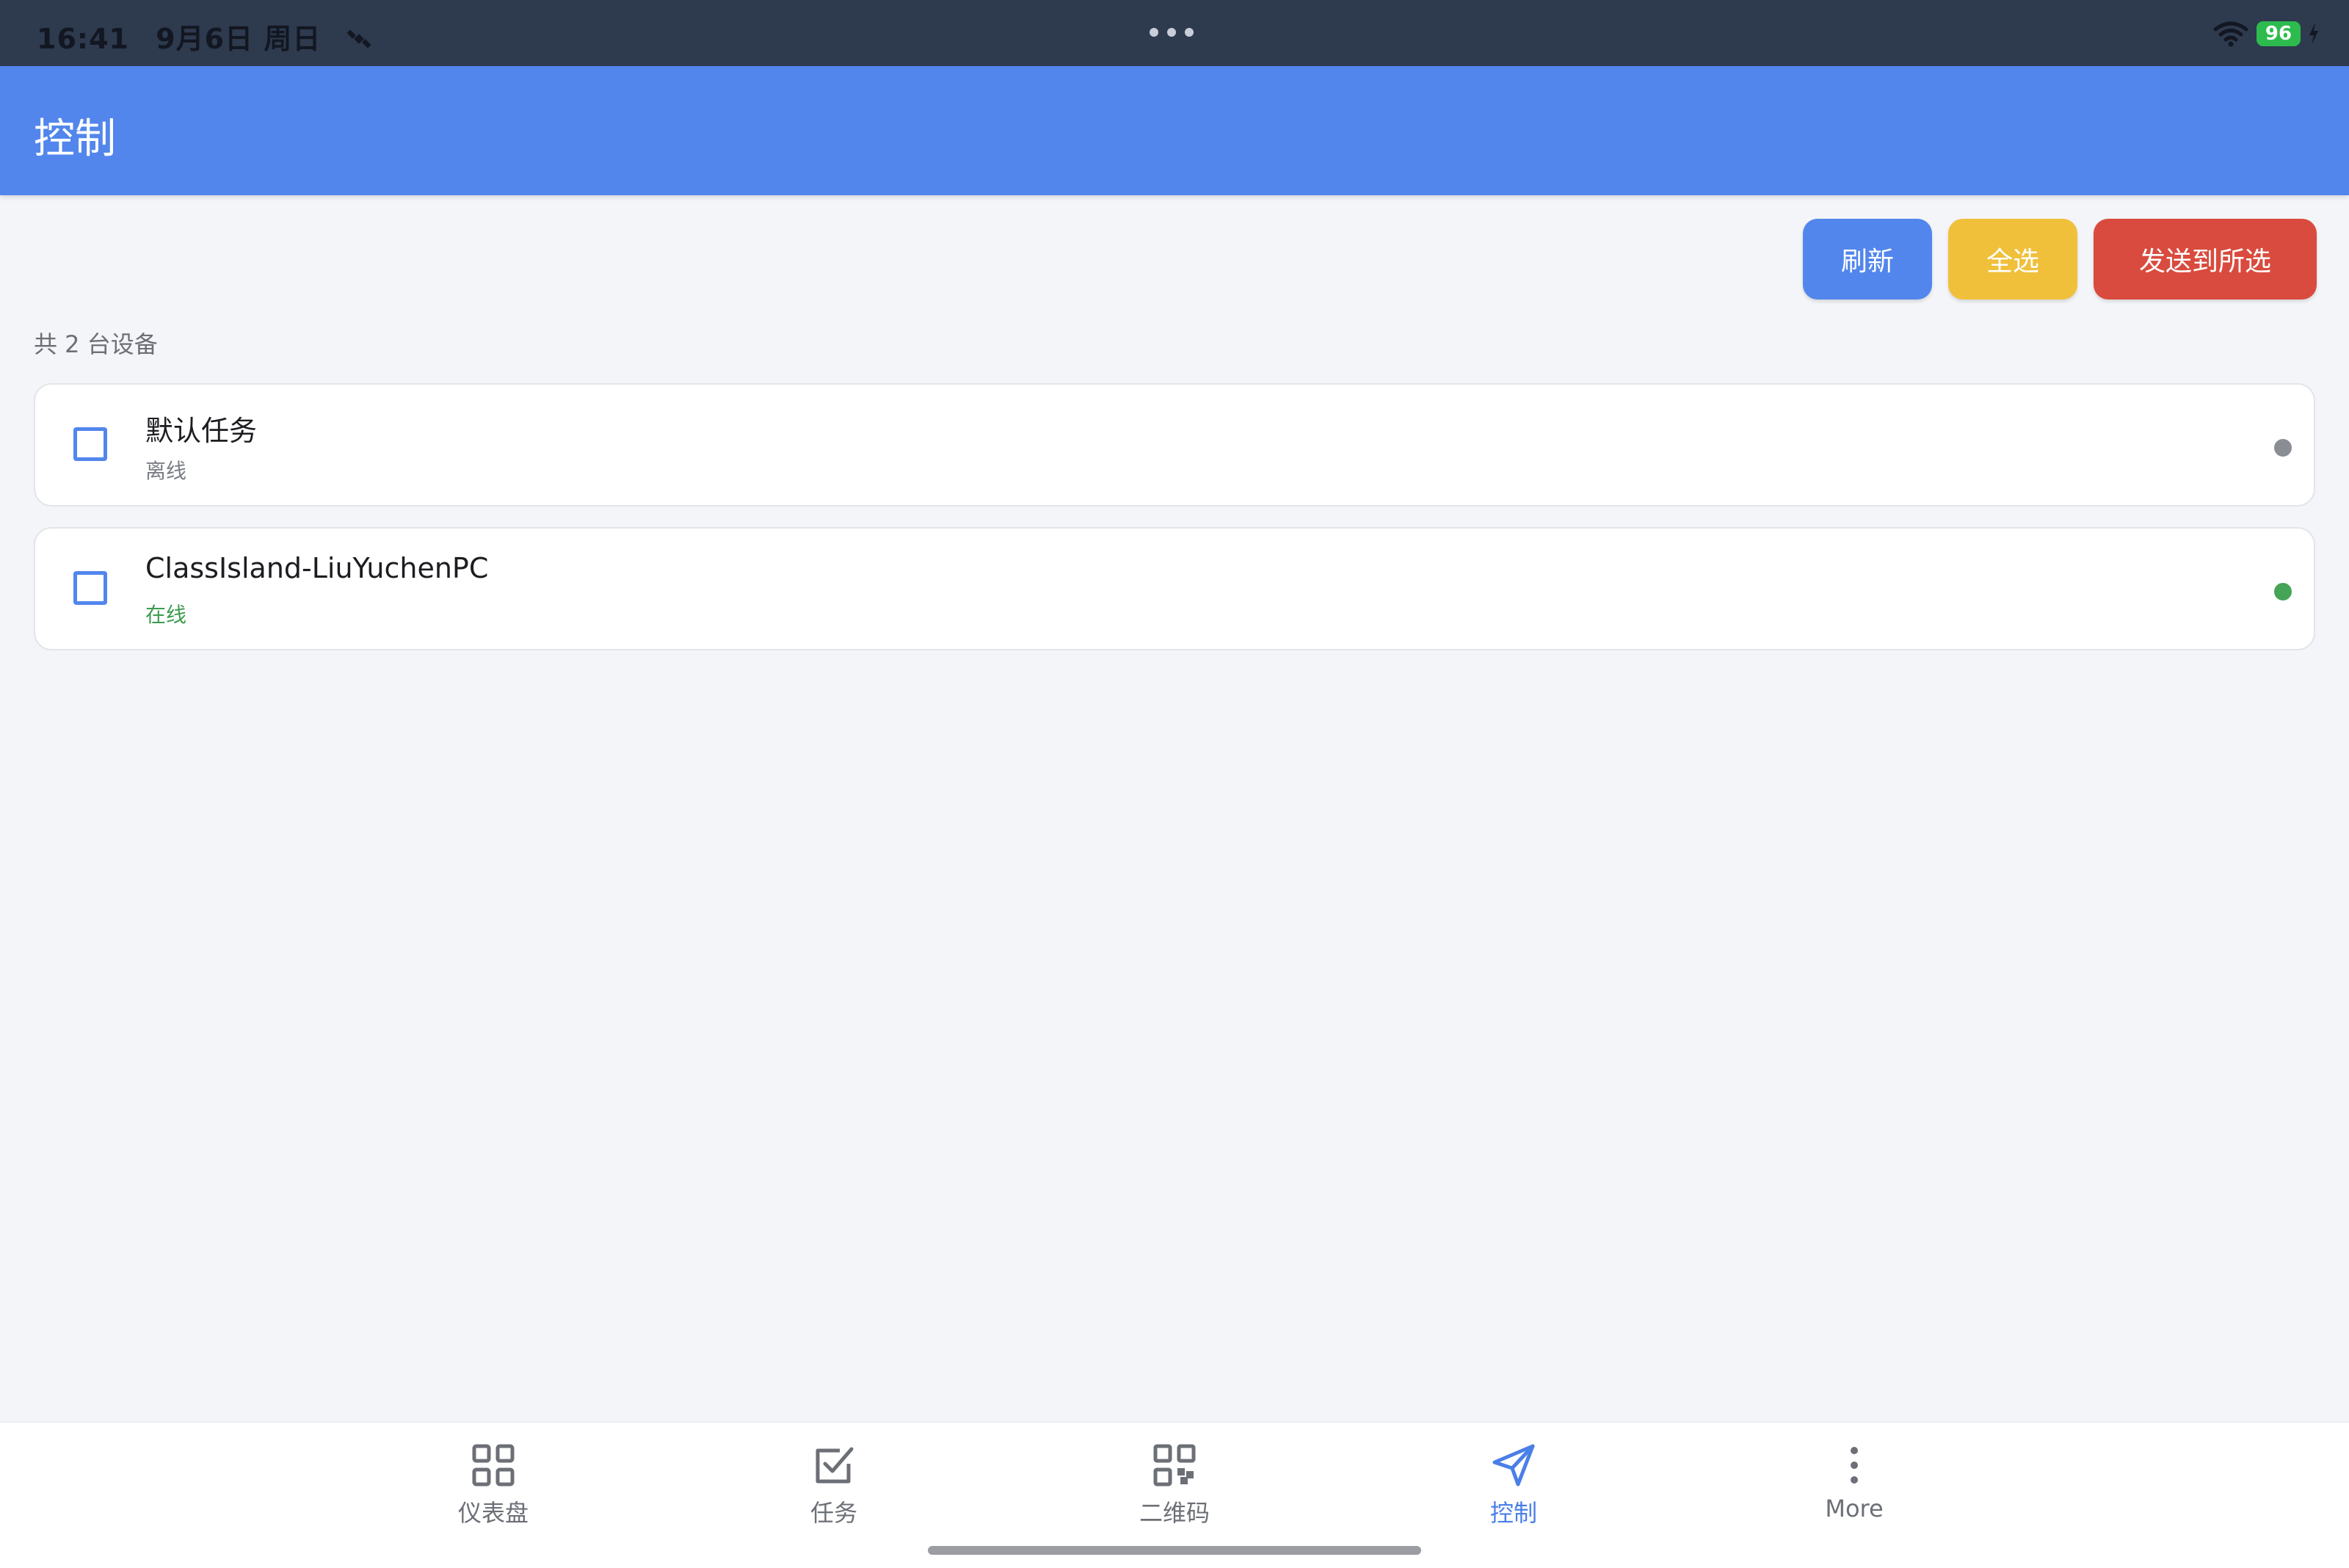  Describe the element at coordinates (1854, 1508) in the screenshot. I see `nav-label: More` at that location.